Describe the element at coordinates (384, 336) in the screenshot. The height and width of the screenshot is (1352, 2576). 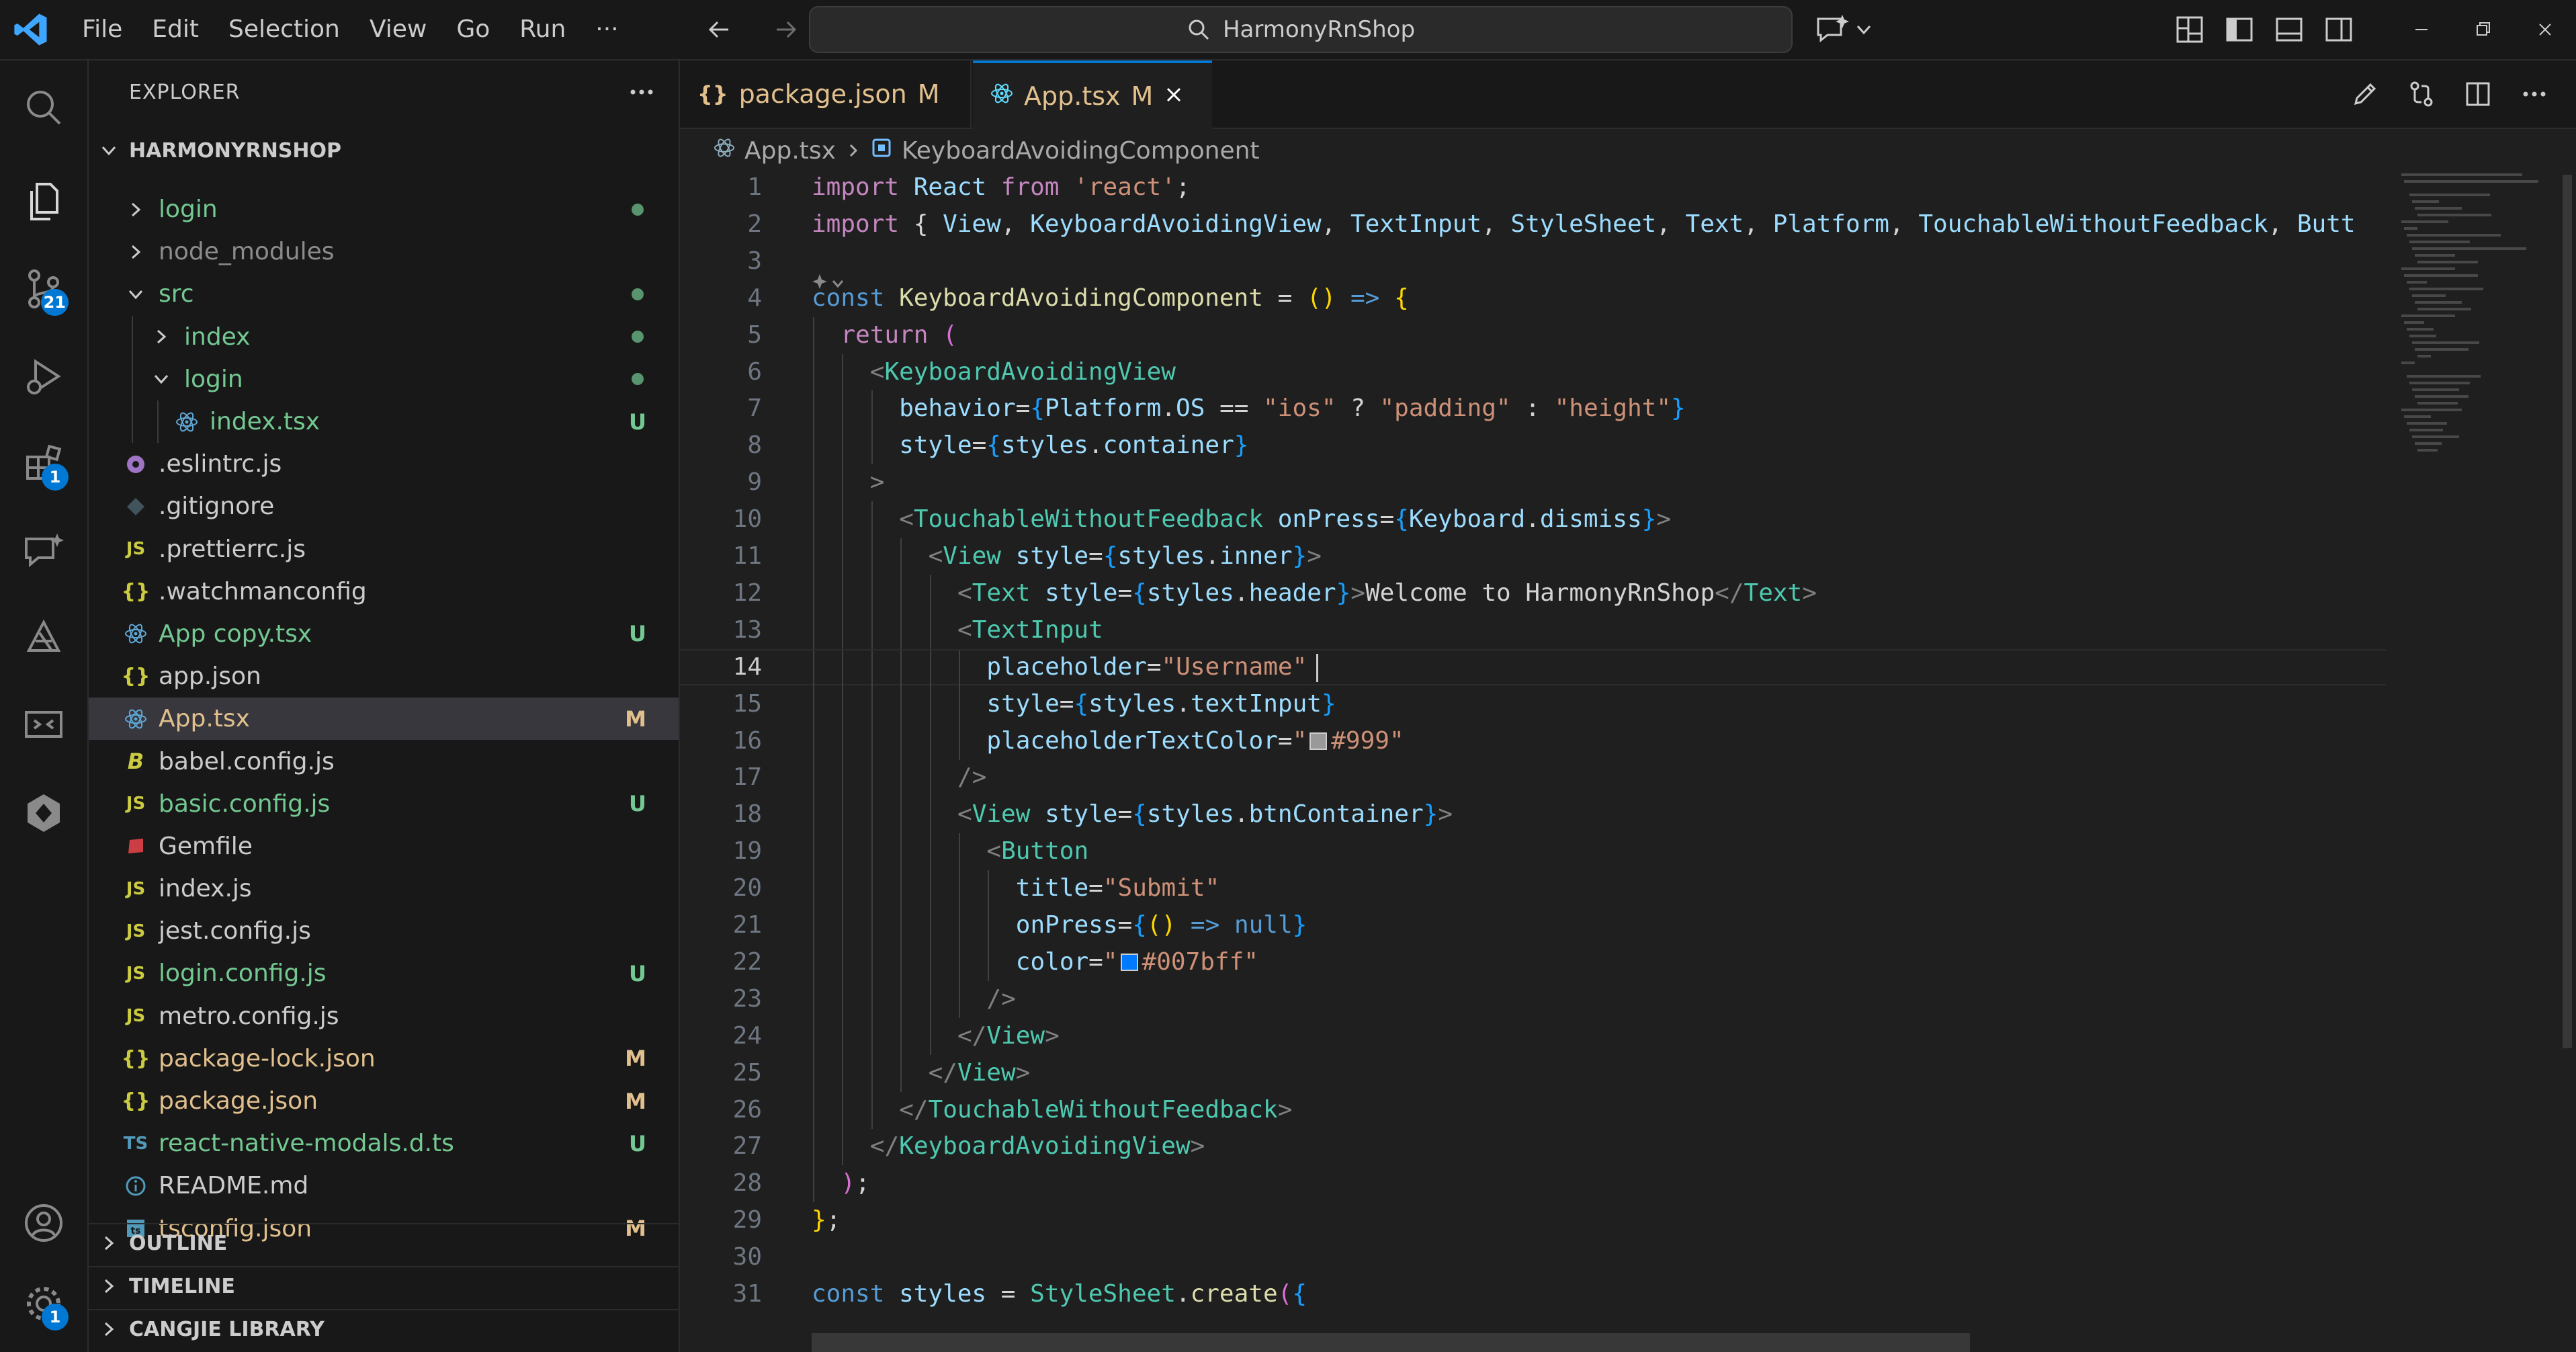
I see `file-tree-item: index` at that location.